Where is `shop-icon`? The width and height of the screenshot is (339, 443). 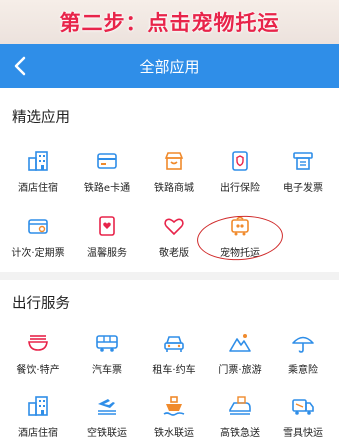 shop-icon is located at coordinates (174, 161).